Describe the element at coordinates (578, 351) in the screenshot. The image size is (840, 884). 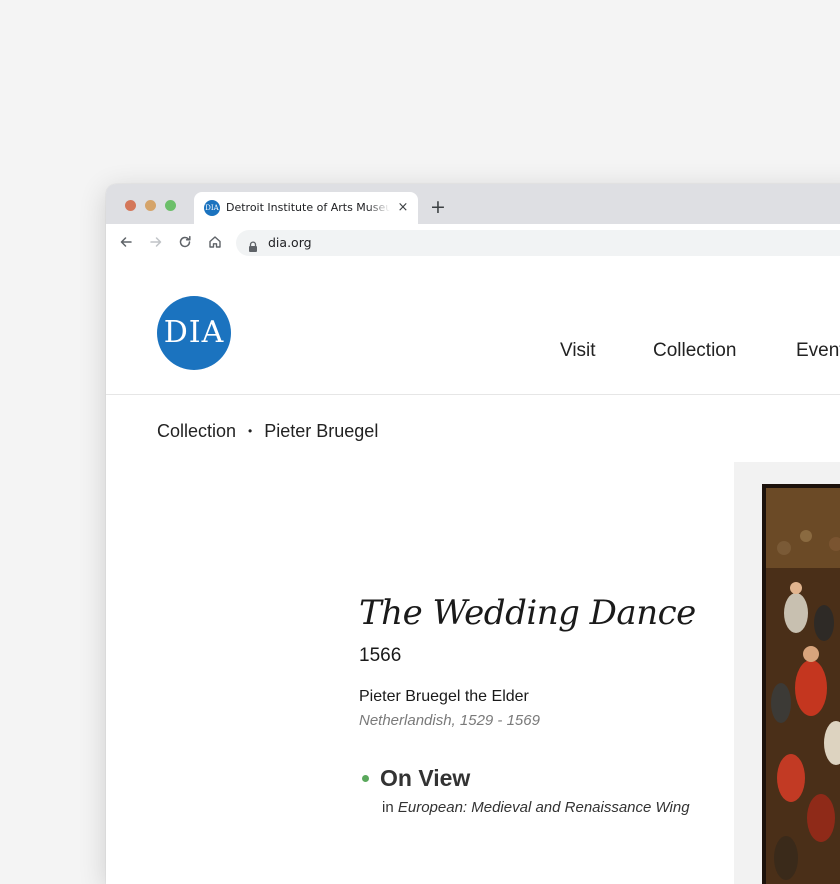
I see `nav-item-visit: Visit` at that location.